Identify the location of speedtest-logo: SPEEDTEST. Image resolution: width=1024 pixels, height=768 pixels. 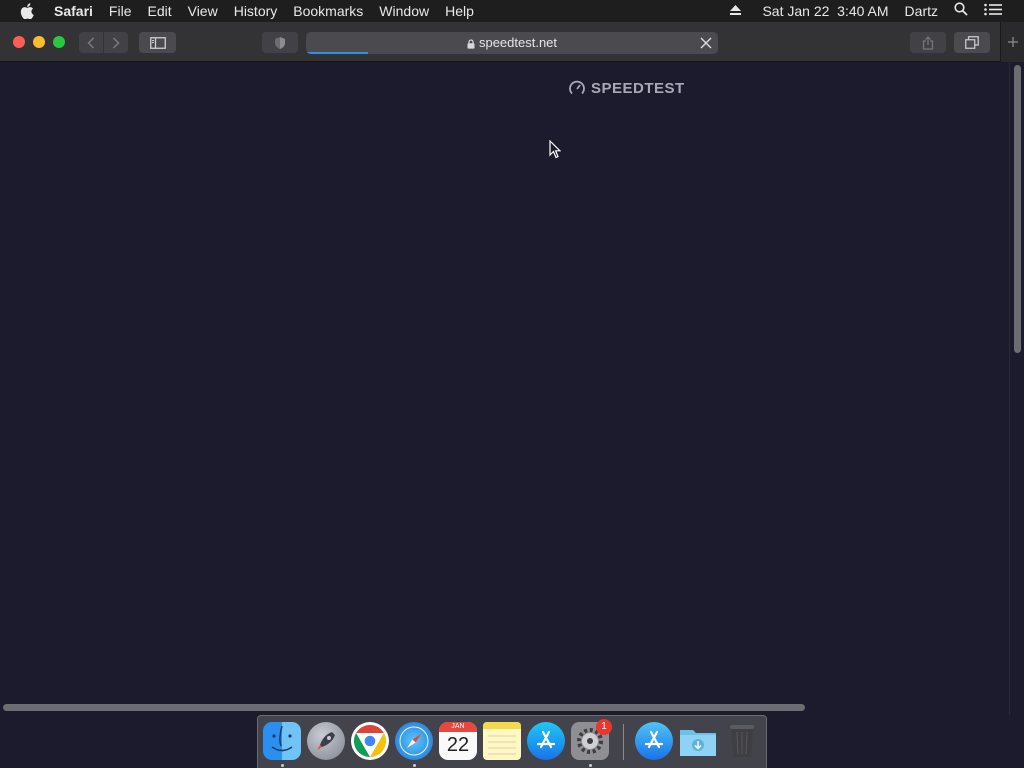
(626, 88).